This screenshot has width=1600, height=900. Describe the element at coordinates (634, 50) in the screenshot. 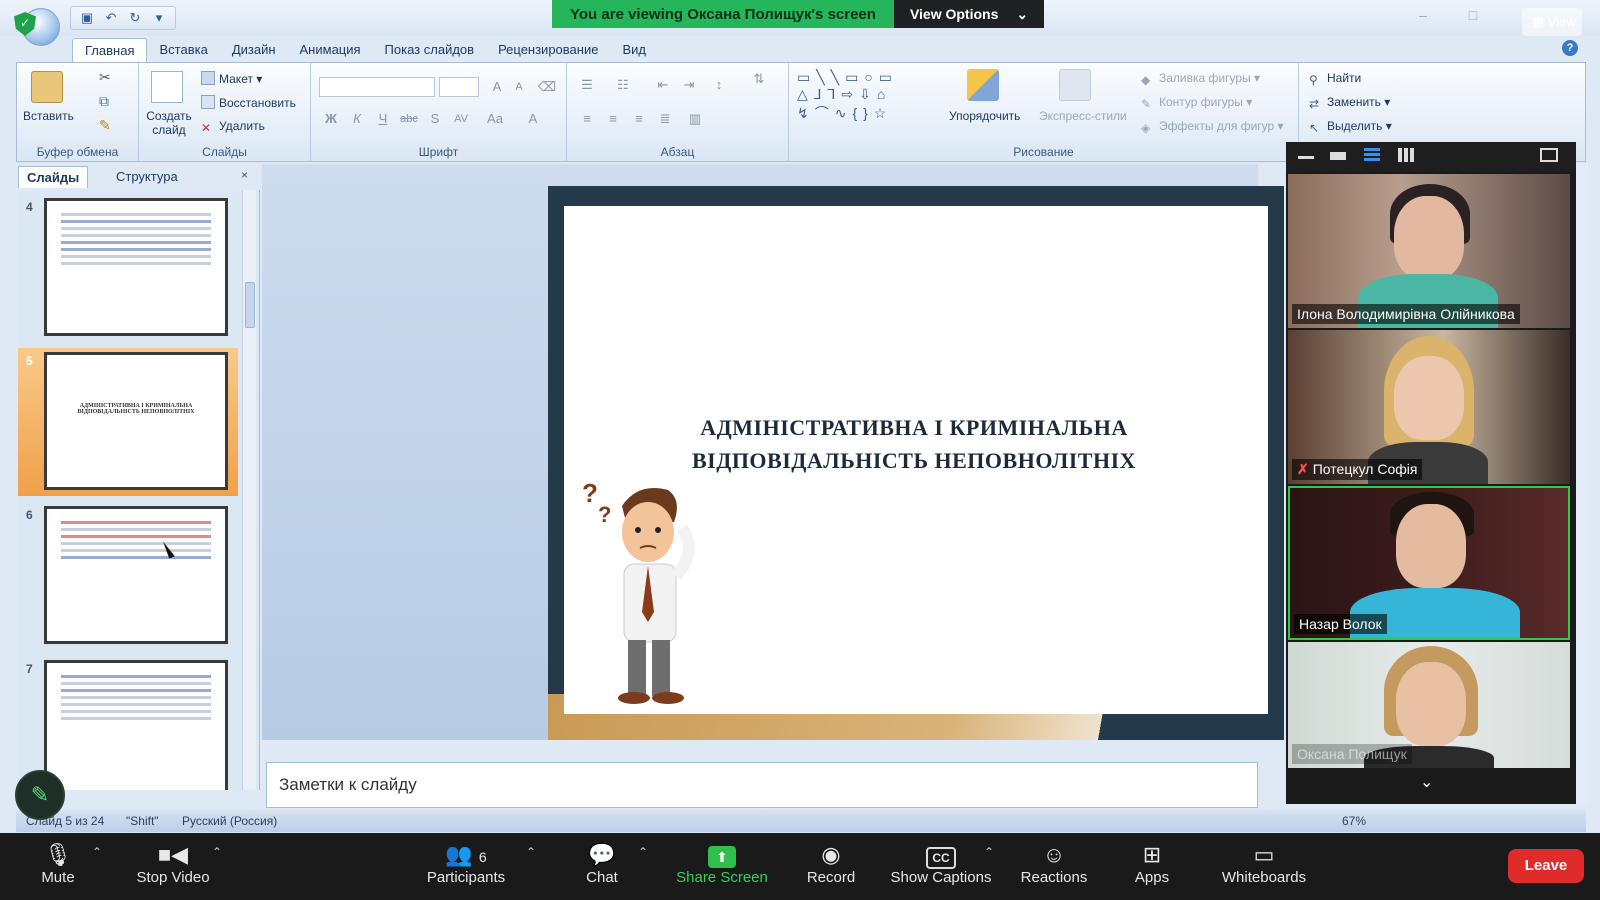

I see `tab-view: Вид` at that location.